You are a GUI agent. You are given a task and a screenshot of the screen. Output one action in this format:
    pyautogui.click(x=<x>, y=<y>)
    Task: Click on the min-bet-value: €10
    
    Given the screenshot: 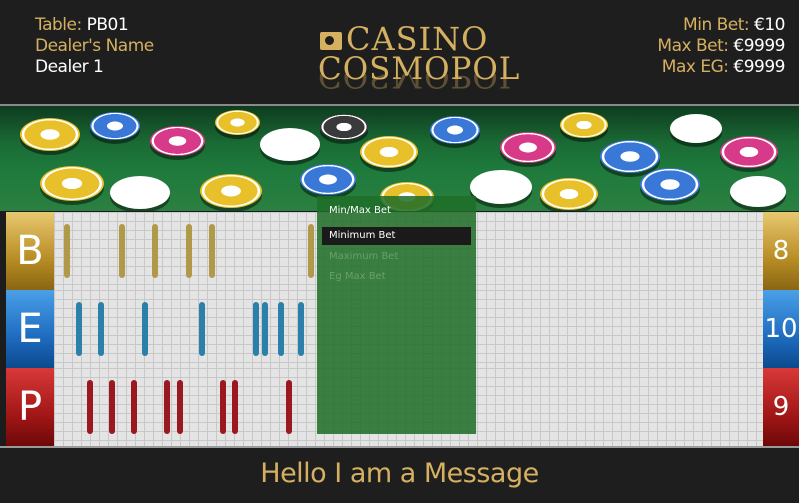 What is the action you would take?
    pyautogui.click(x=769, y=25)
    